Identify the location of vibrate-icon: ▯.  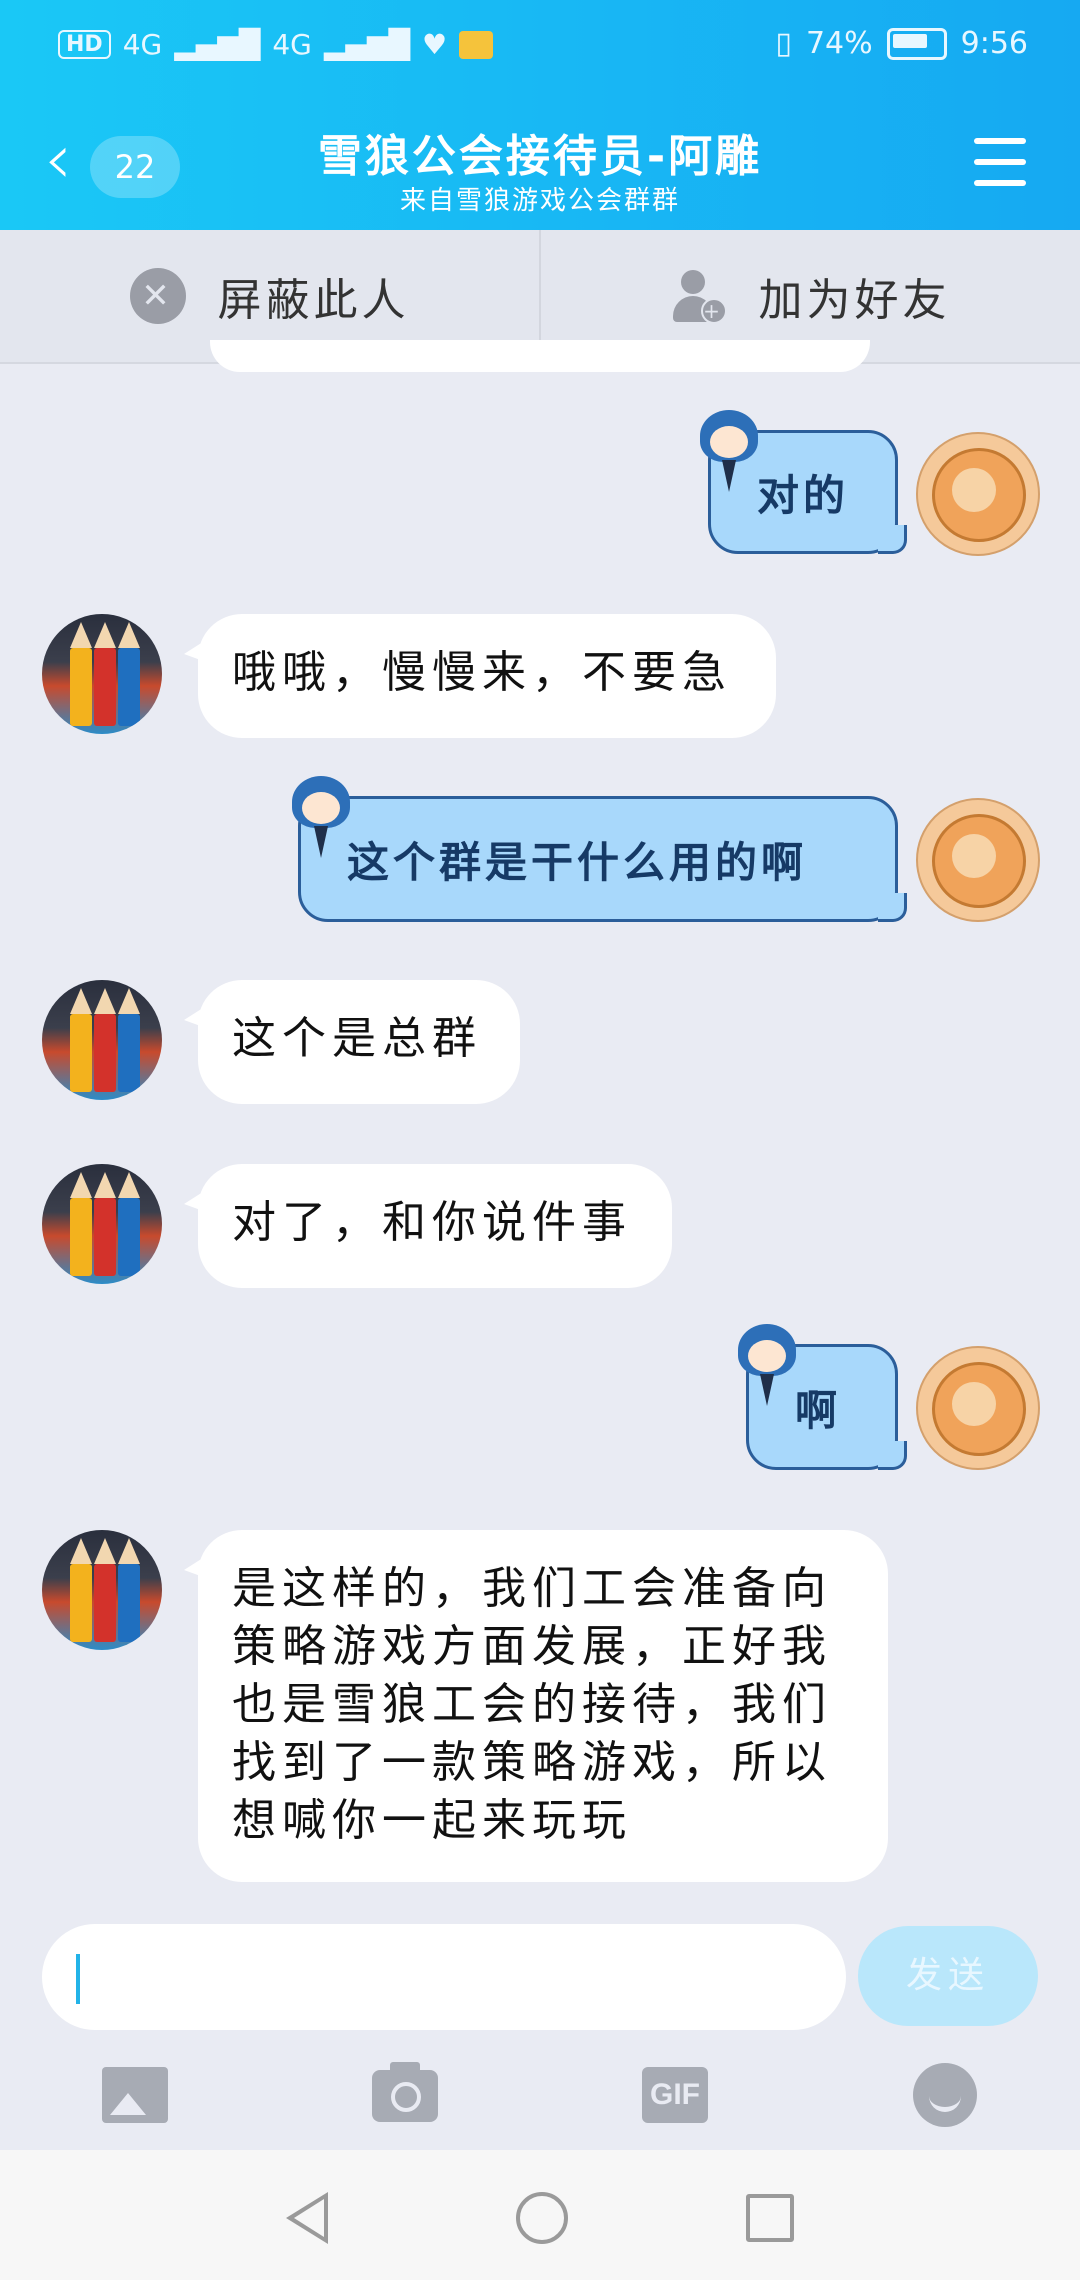
(783, 43).